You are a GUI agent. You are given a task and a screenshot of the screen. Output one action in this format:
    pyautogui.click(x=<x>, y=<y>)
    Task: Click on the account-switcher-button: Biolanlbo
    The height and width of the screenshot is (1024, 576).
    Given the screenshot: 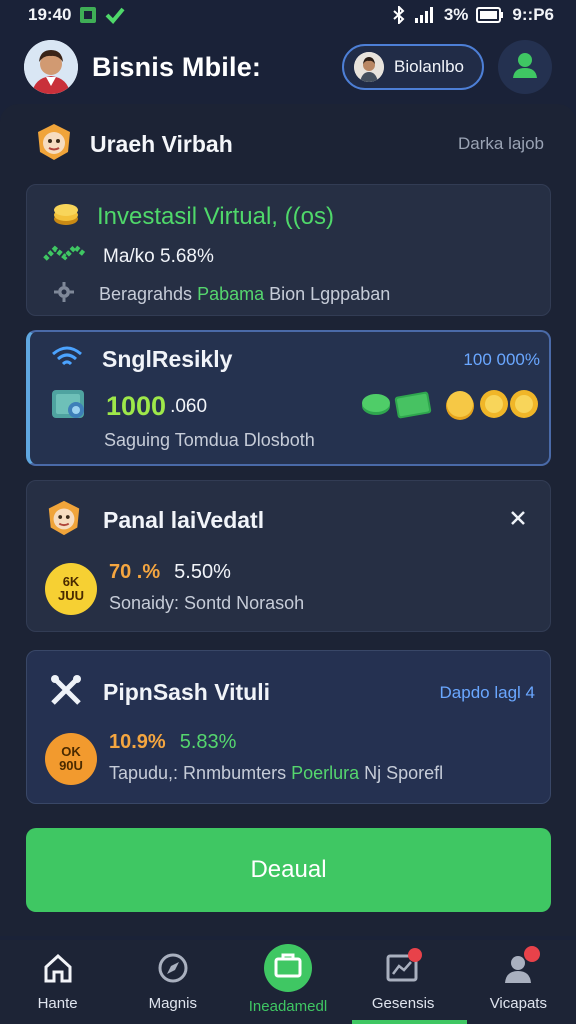 What is the action you would take?
    pyautogui.click(x=413, y=67)
    